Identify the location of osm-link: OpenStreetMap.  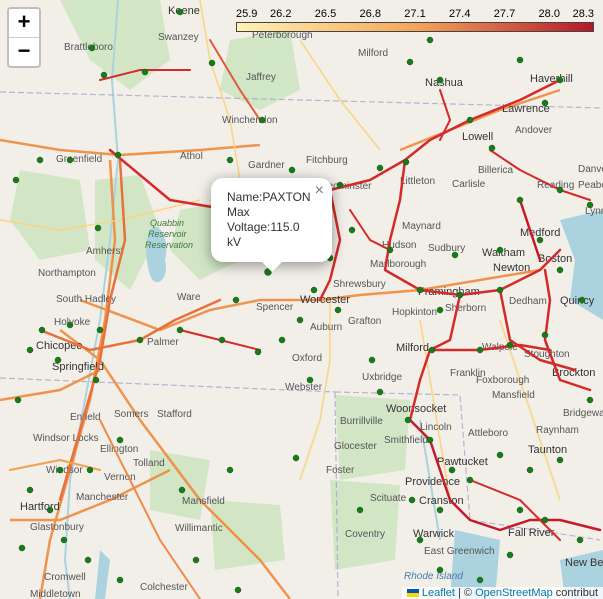
(514, 593).